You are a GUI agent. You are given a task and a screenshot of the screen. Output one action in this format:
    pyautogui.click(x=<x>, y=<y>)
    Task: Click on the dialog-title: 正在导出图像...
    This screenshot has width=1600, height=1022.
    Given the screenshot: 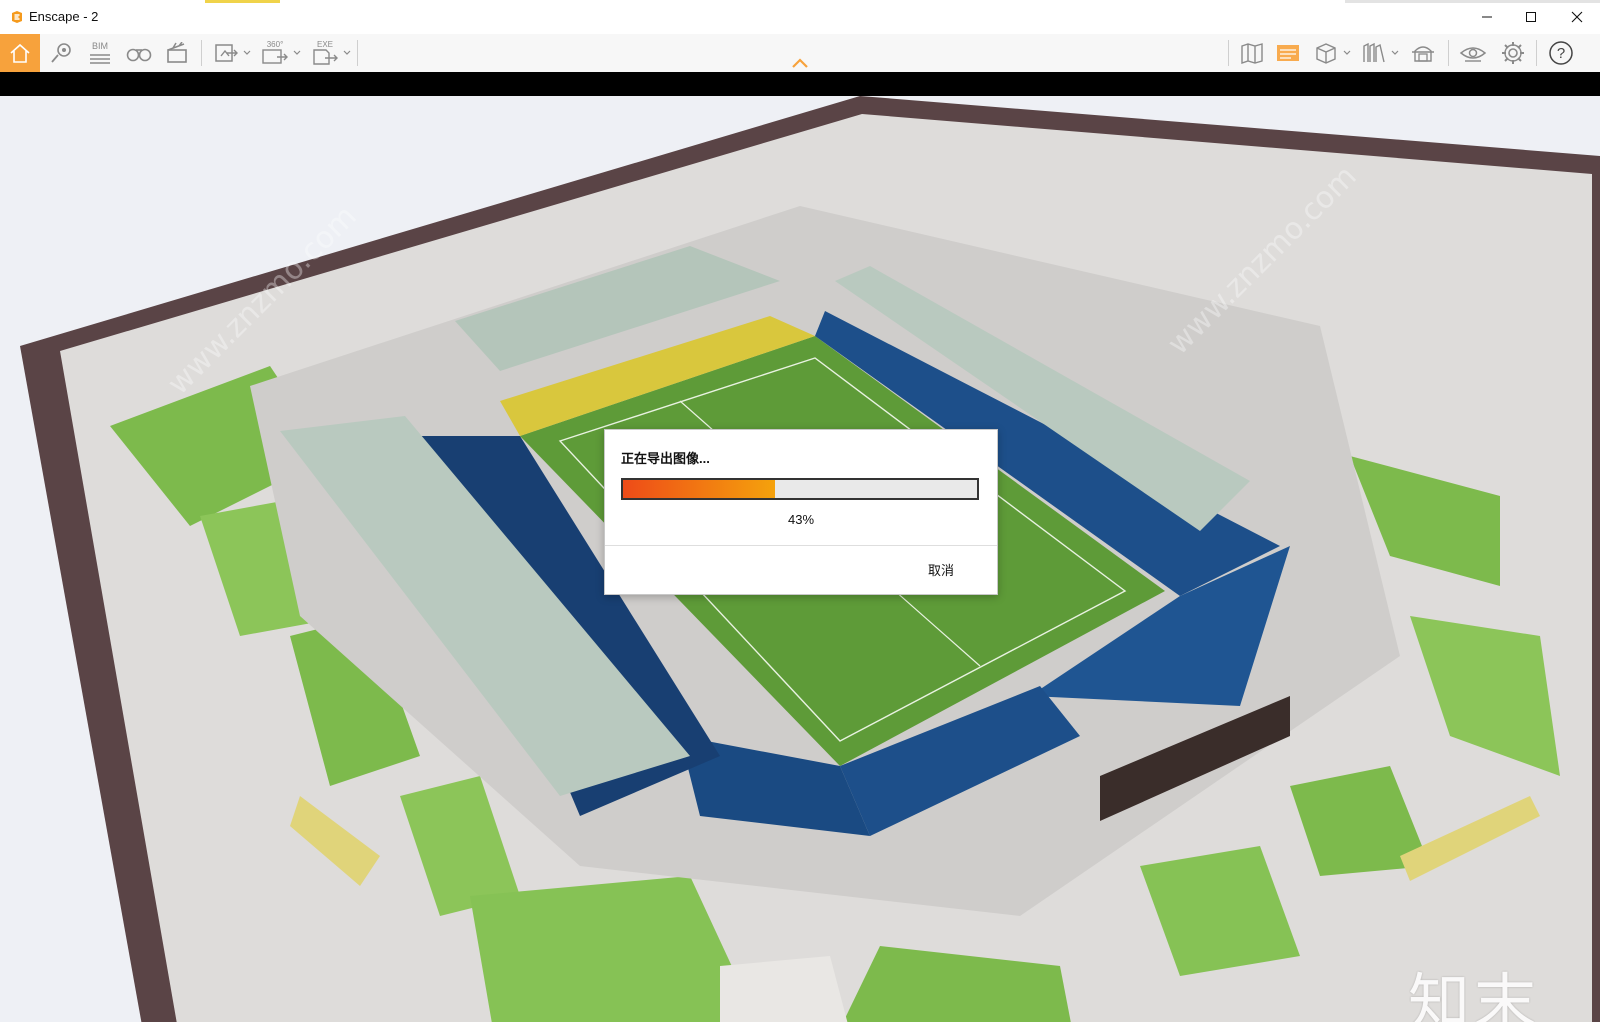 What is the action you would take?
    pyautogui.click(x=665, y=458)
    